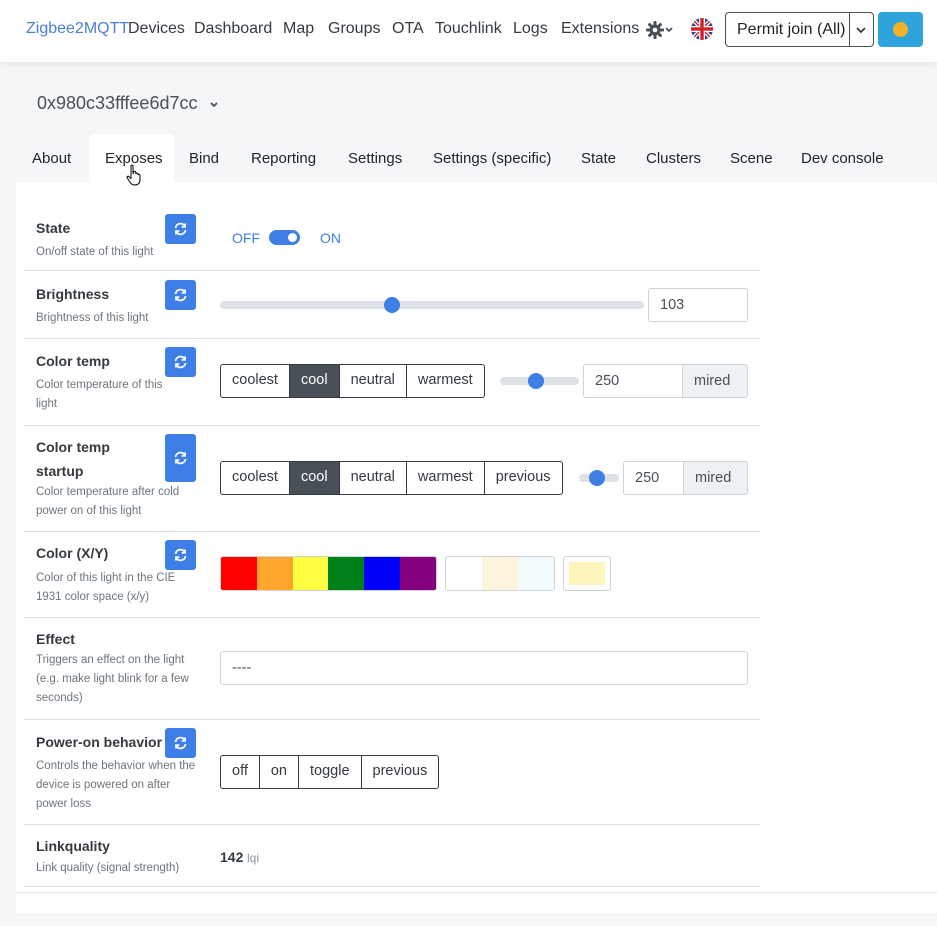 The width and height of the screenshot is (937, 926). I want to click on color-temp-input: 250, so click(633, 381).